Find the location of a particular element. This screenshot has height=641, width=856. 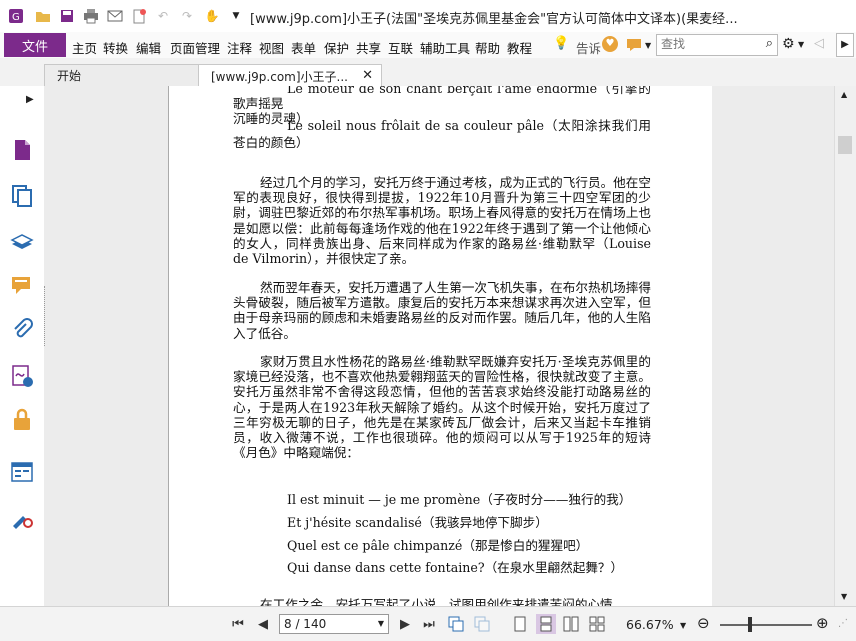

page-number-input: 8 / 140 ▼ is located at coordinates (334, 624).